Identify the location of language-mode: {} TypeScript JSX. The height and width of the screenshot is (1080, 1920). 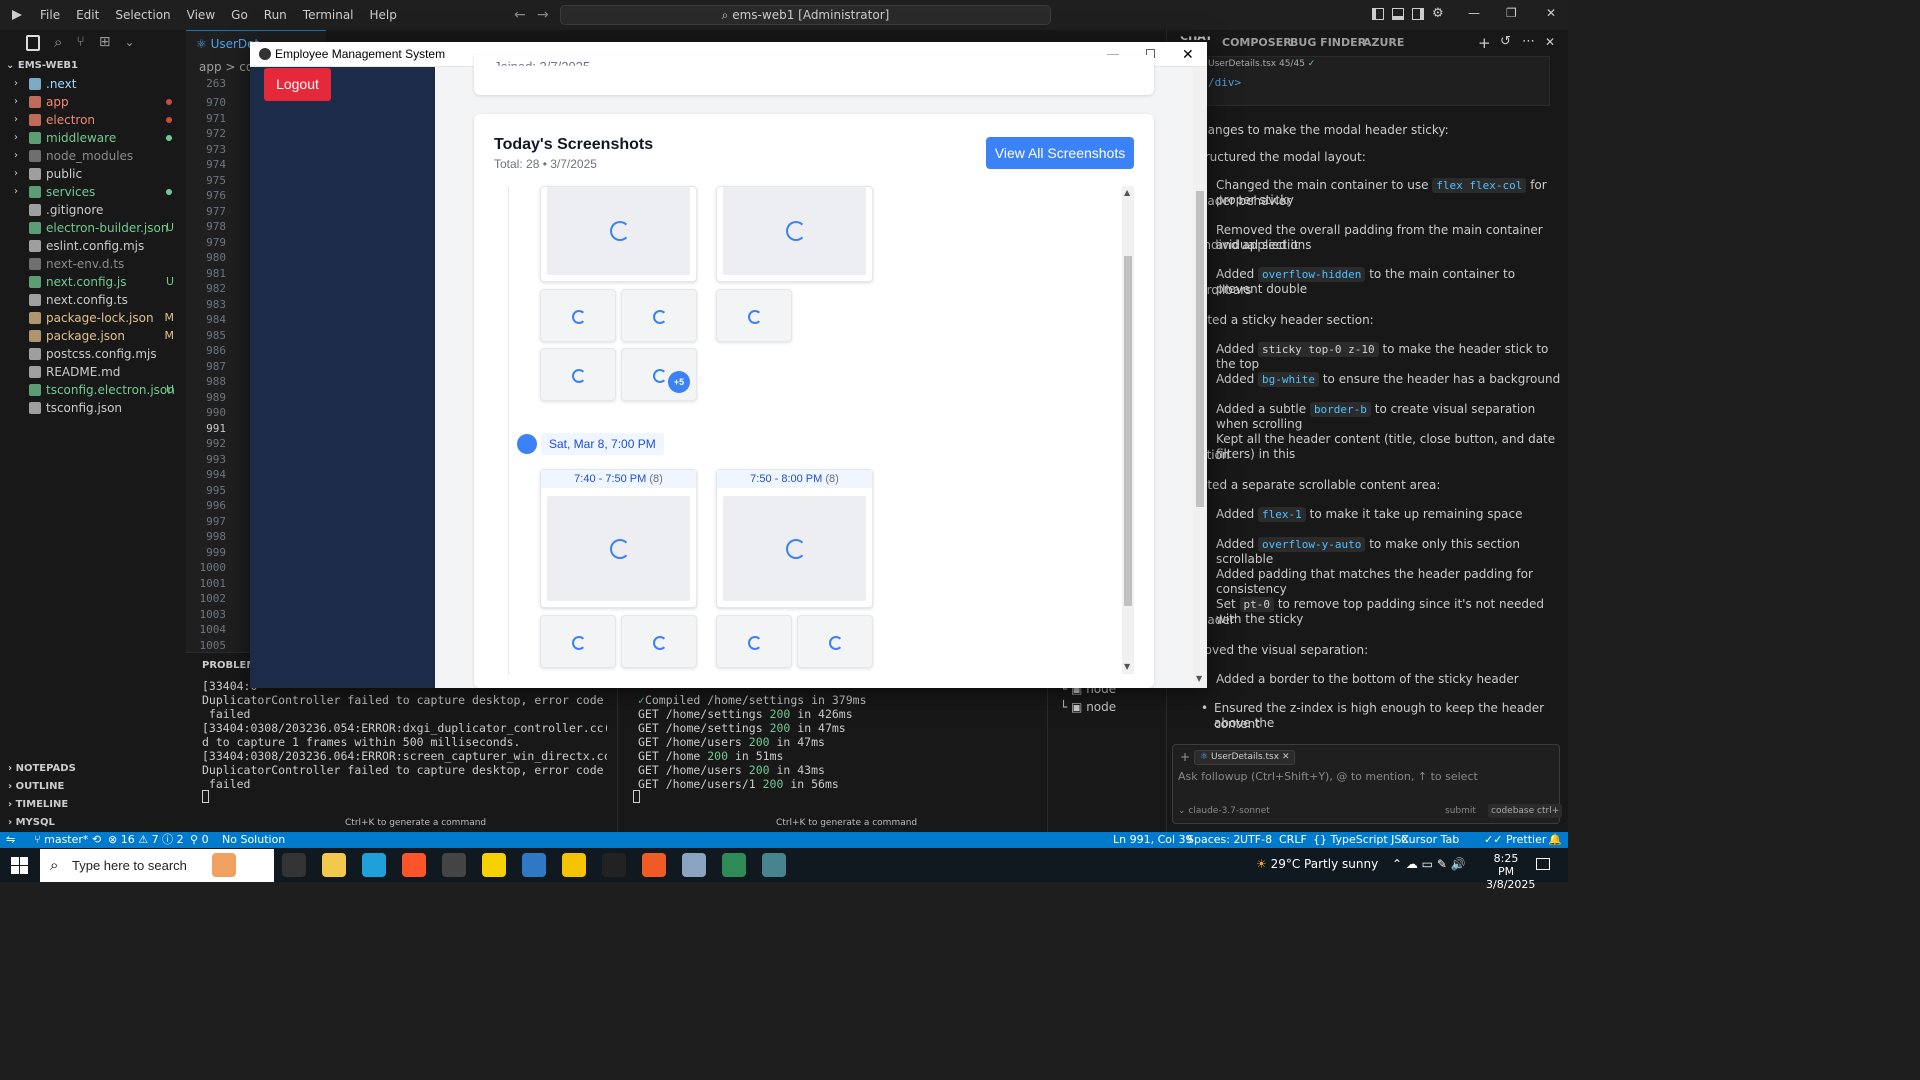
(1361, 840).